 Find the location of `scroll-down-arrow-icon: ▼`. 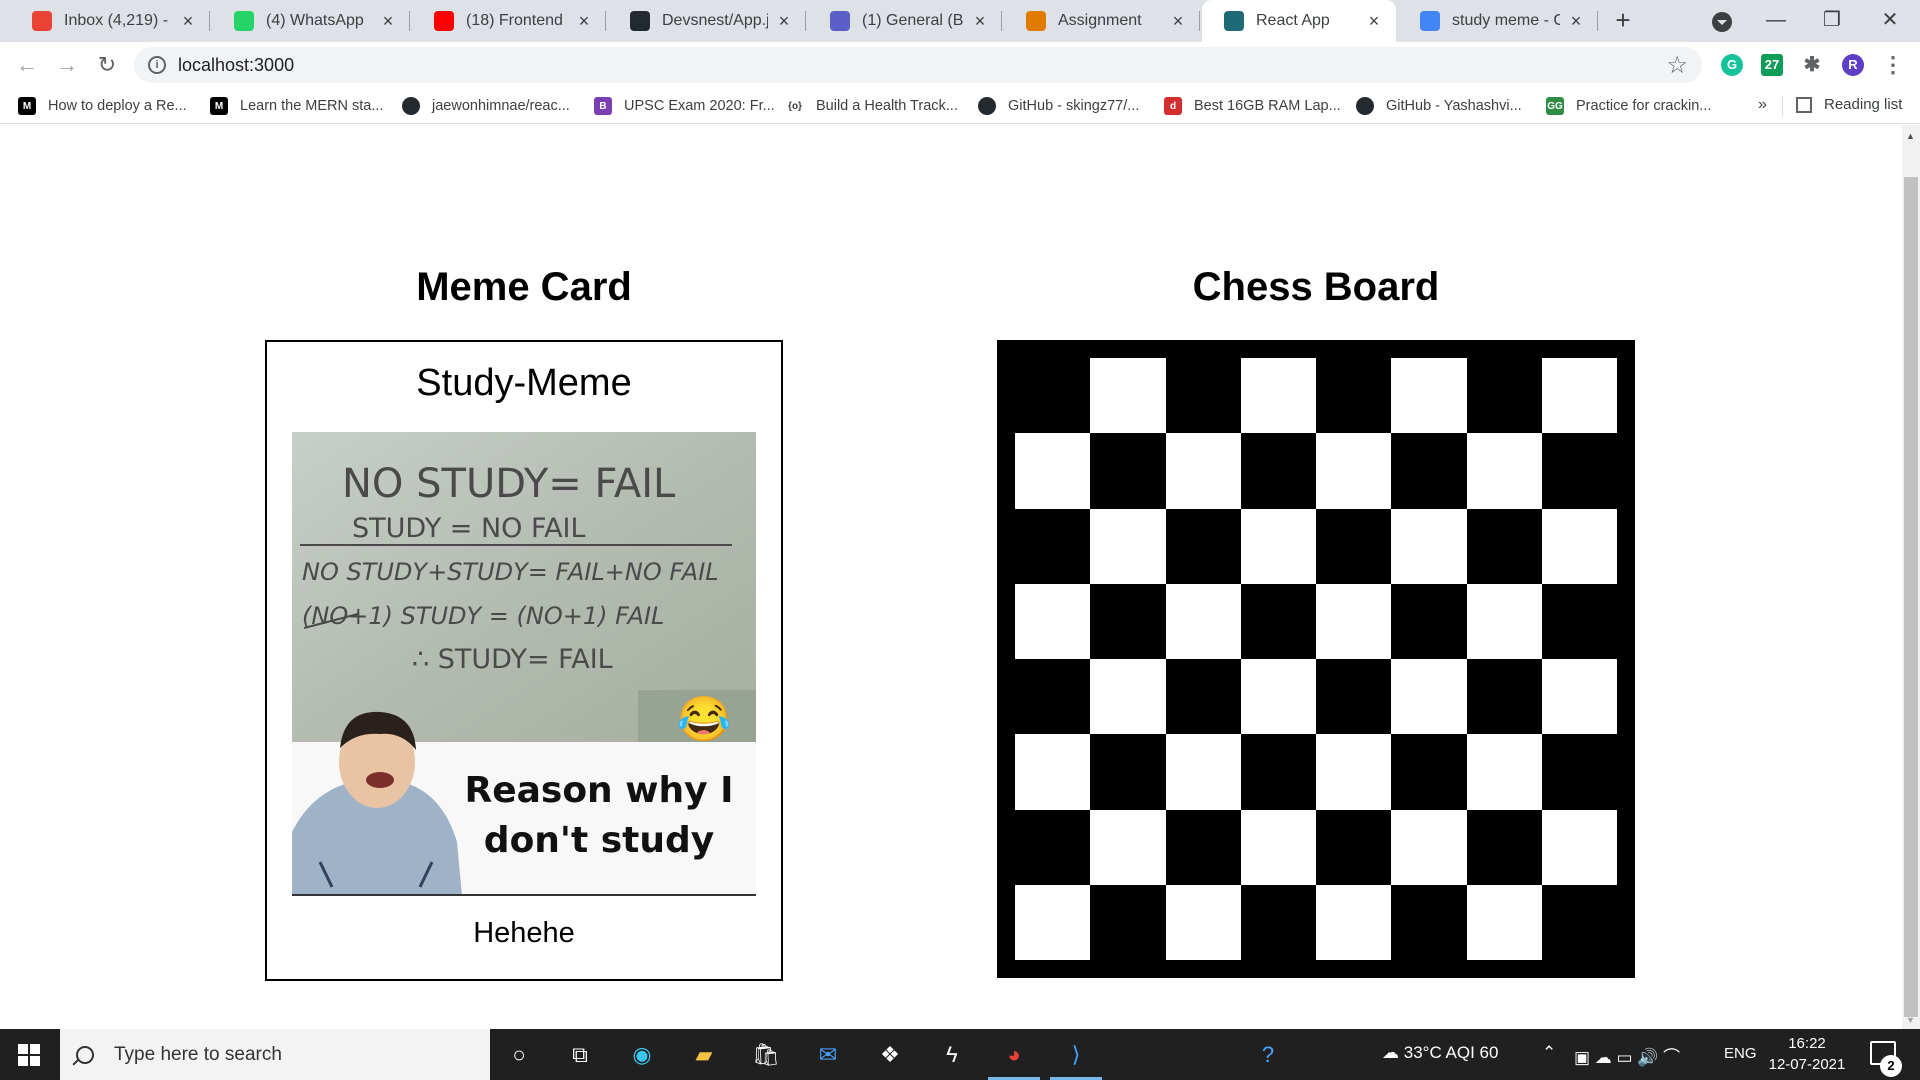

scroll-down-arrow-icon: ▼ is located at coordinates (1910, 1020).